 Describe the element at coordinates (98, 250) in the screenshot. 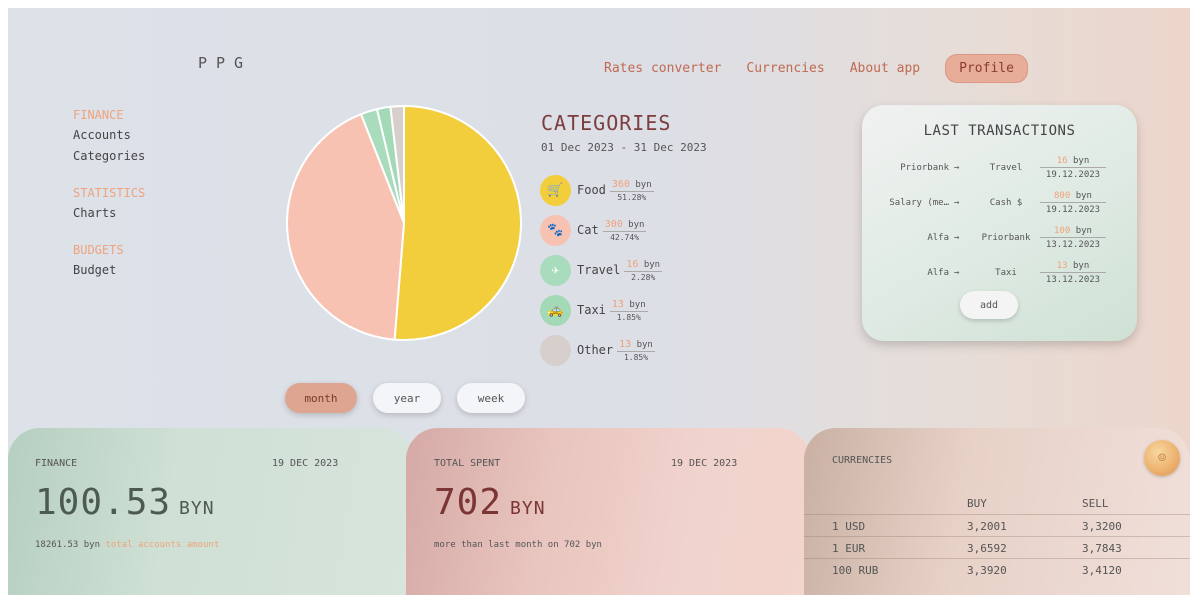

I see `sidebar-section-budgets: BUDGETS` at that location.